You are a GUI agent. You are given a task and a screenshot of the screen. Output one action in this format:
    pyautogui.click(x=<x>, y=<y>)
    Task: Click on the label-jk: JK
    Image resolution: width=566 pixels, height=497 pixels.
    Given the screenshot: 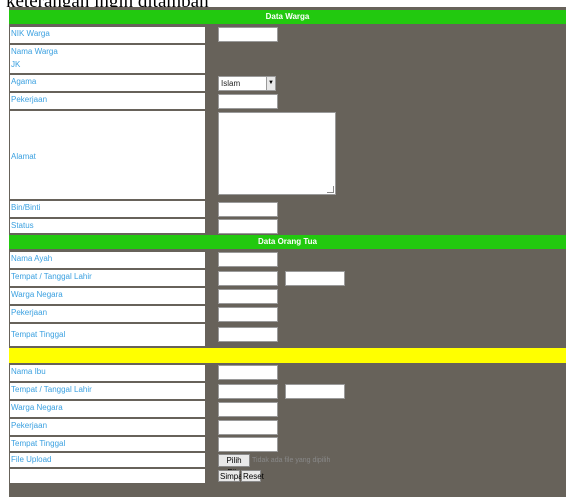 What is the action you would take?
    pyautogui.click(x=16, y=64)
    